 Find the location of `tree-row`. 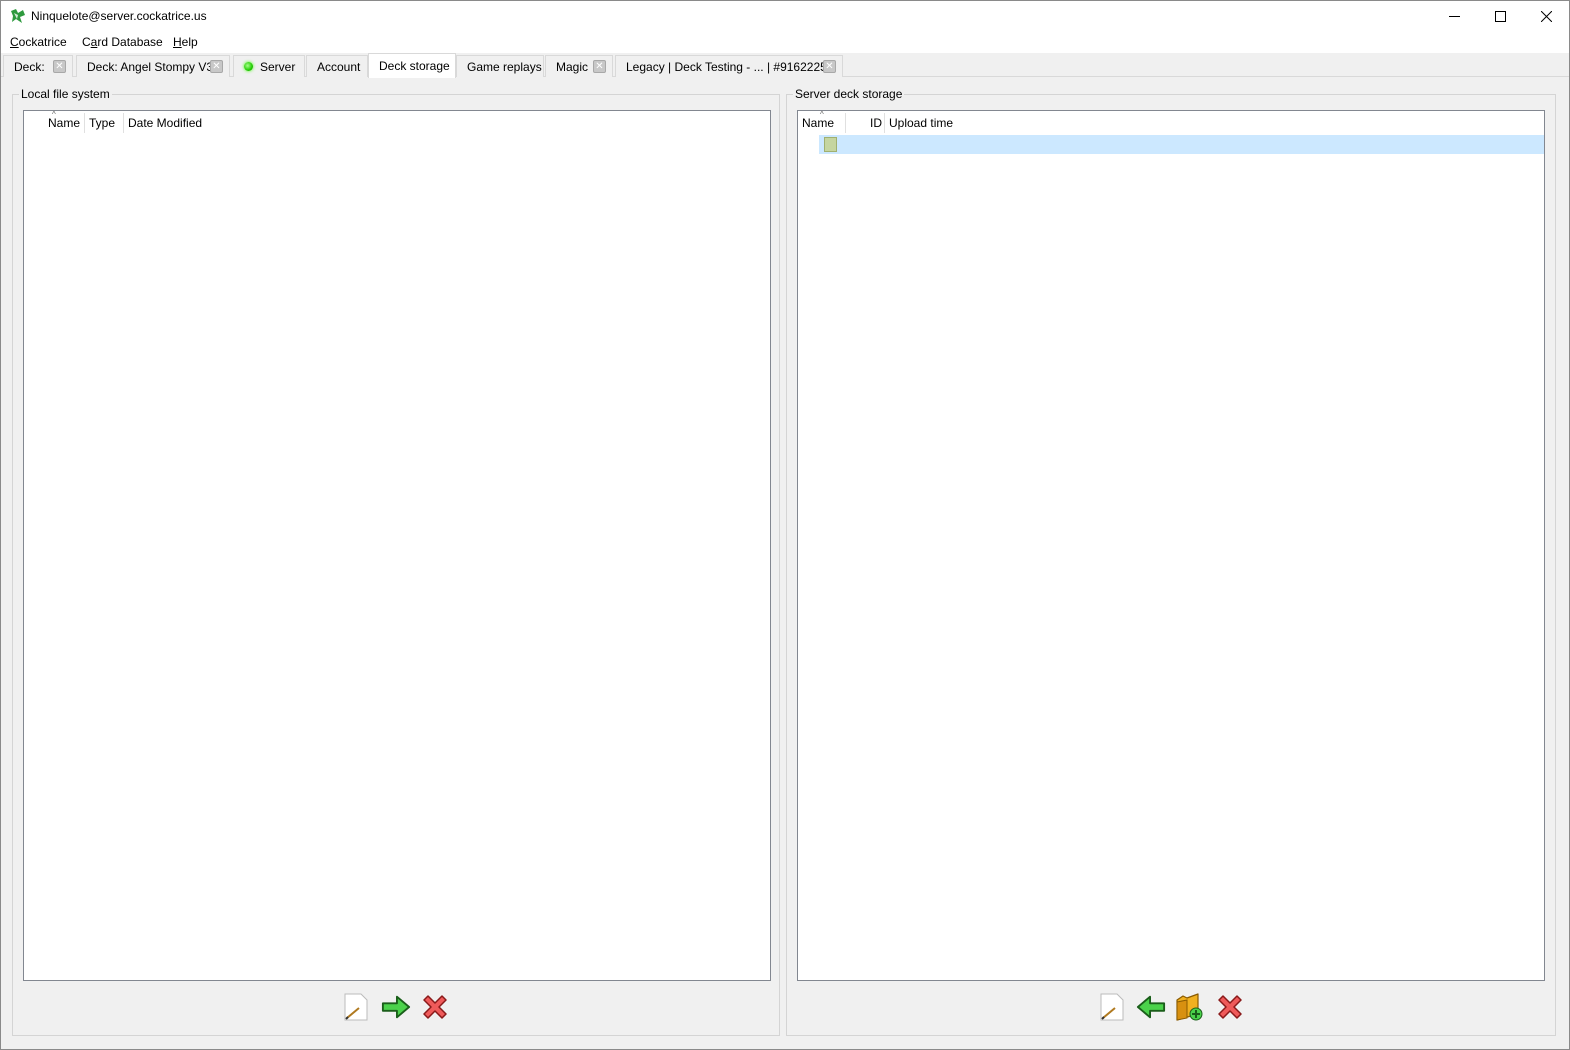

tree-row is located at coordinates (1181, 144).